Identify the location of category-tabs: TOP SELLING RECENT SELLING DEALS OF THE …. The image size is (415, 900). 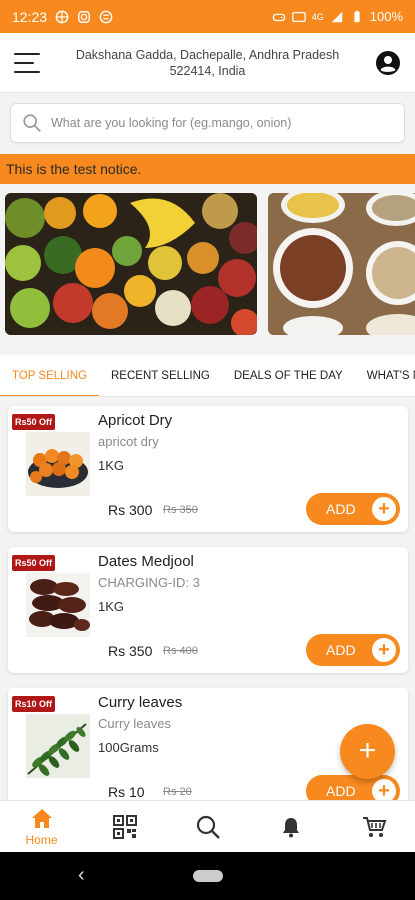
(207, 376).